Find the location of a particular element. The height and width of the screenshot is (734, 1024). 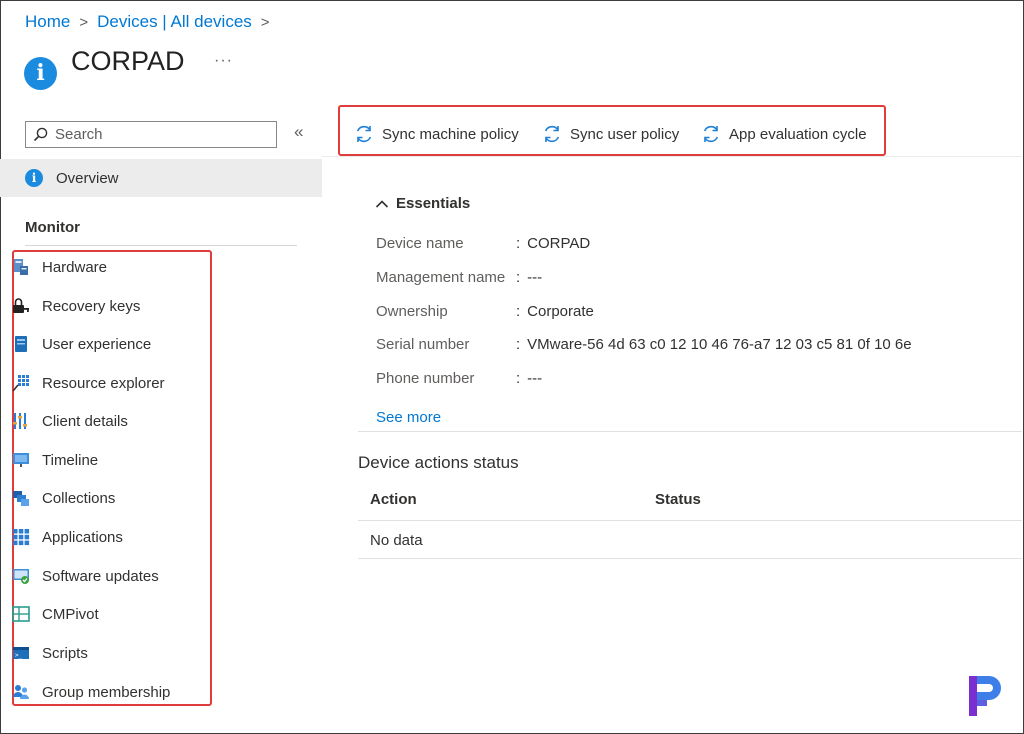

app-evaluation-cycle-button: App evaluation cycle is located at coordinates (784, 134).